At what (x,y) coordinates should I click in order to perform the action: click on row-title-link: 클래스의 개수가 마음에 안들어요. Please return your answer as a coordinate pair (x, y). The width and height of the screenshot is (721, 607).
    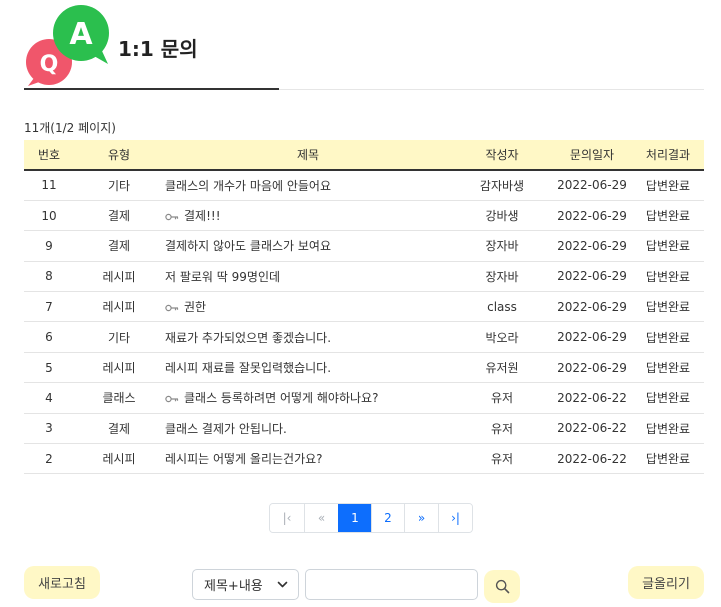
    Looking at the image, I should click on (248, 186).